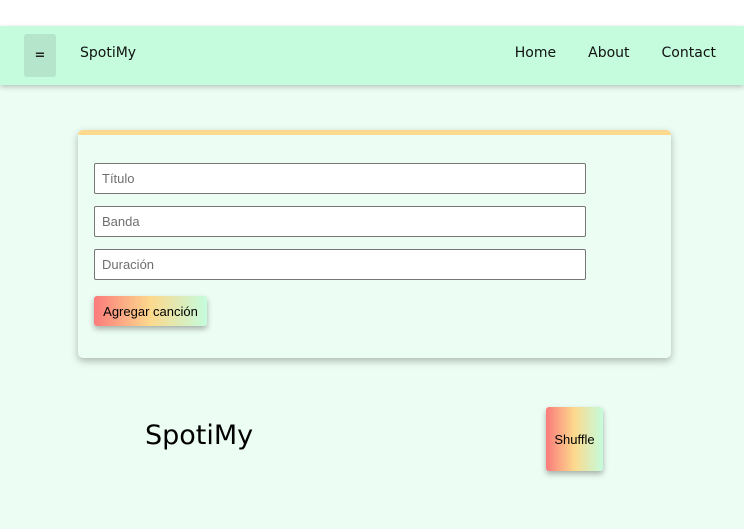  What do you see at coordinates (340, 221) in the screenshot?
I see `banda-input` at bounding box center [340, 221].